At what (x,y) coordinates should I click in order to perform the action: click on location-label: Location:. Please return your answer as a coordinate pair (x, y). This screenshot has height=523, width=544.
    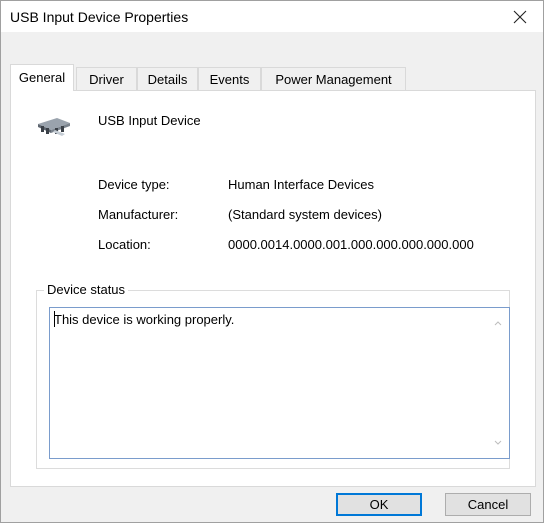
    Looking at the image, I should click on (124, 244).